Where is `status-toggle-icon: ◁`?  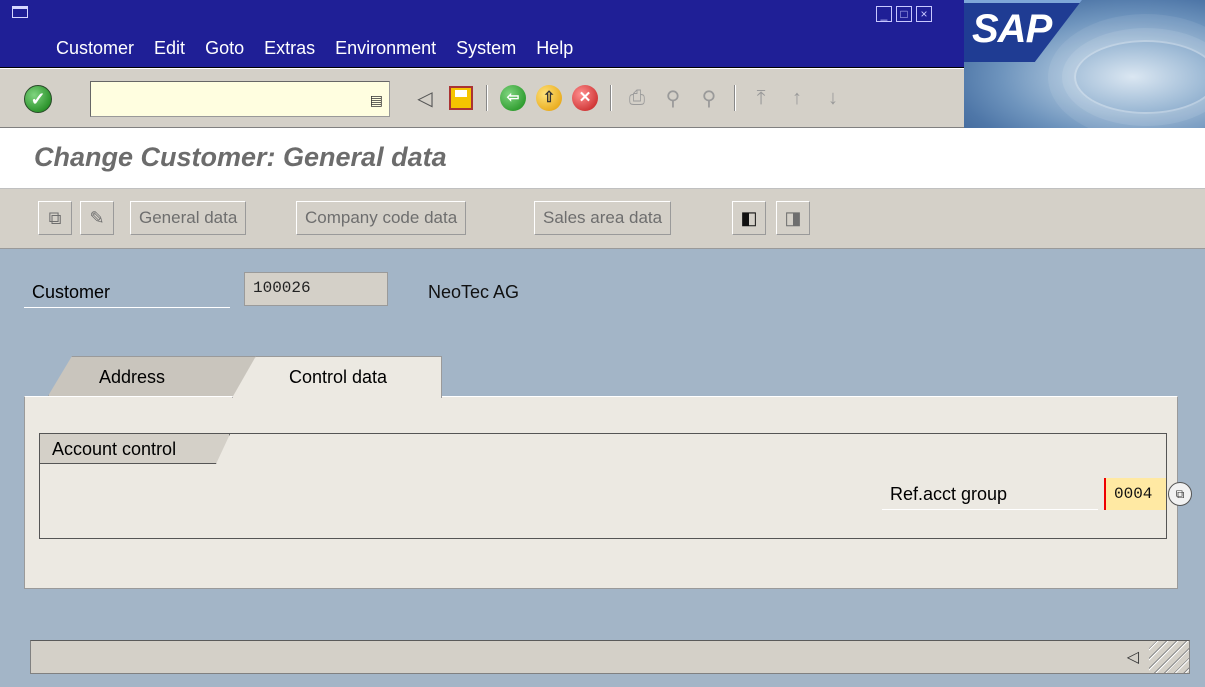 status-toggle-icon: ◁ is located at coordinates (1133, 657).